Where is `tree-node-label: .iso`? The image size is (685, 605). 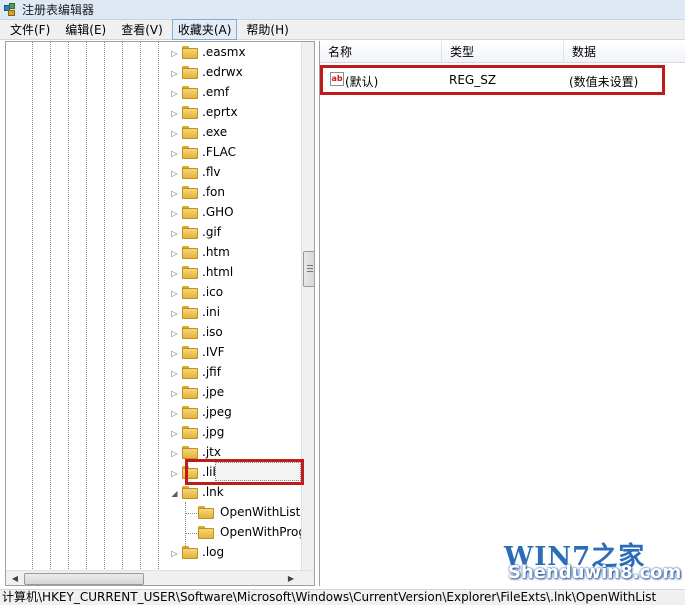 tree-node-label: .iso is located at coordinates (212, 332).